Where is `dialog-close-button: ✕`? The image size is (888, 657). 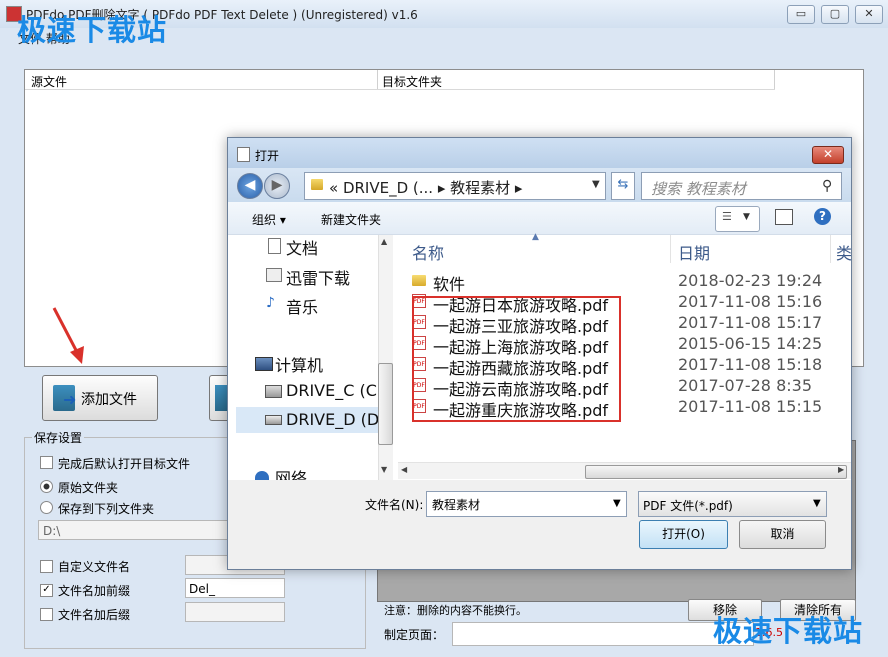
dialog-close-button: ✕ is located at coordinates (828, 155).